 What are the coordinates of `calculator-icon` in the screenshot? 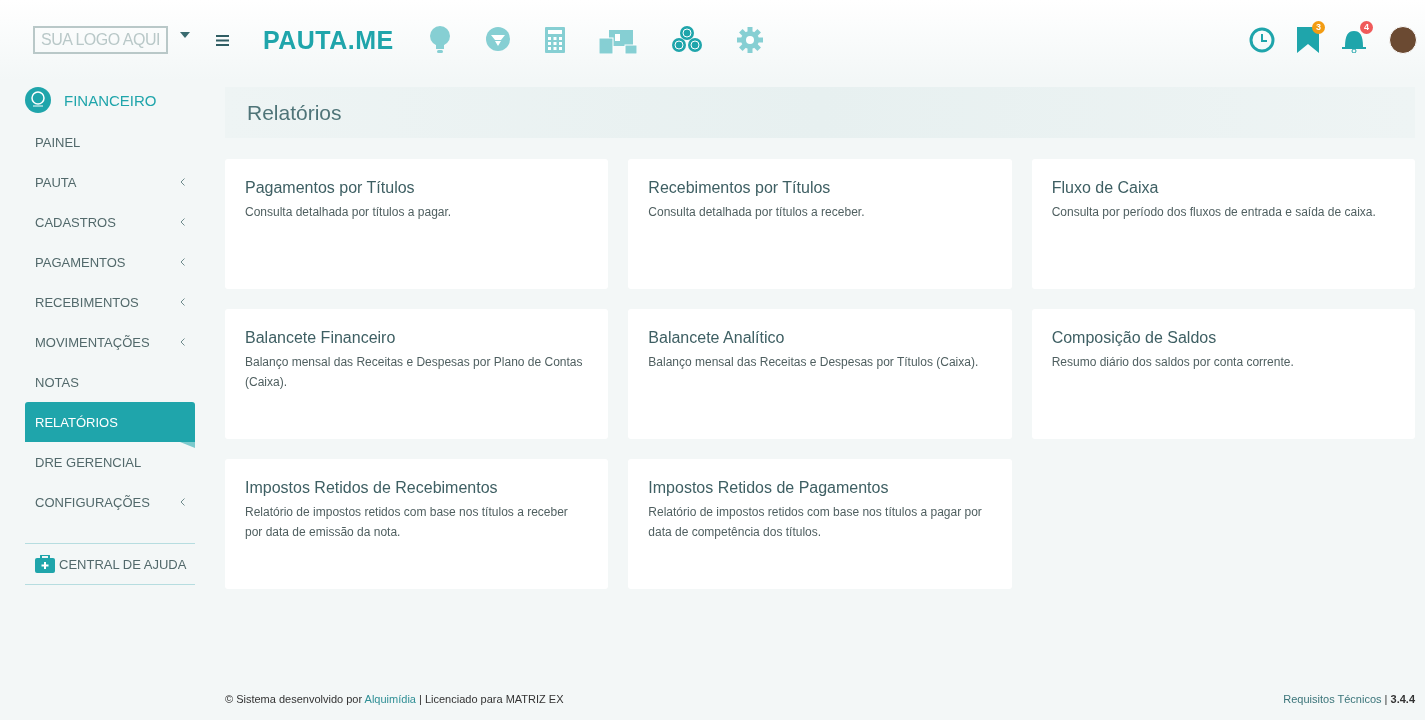 It's located at (554, 40).